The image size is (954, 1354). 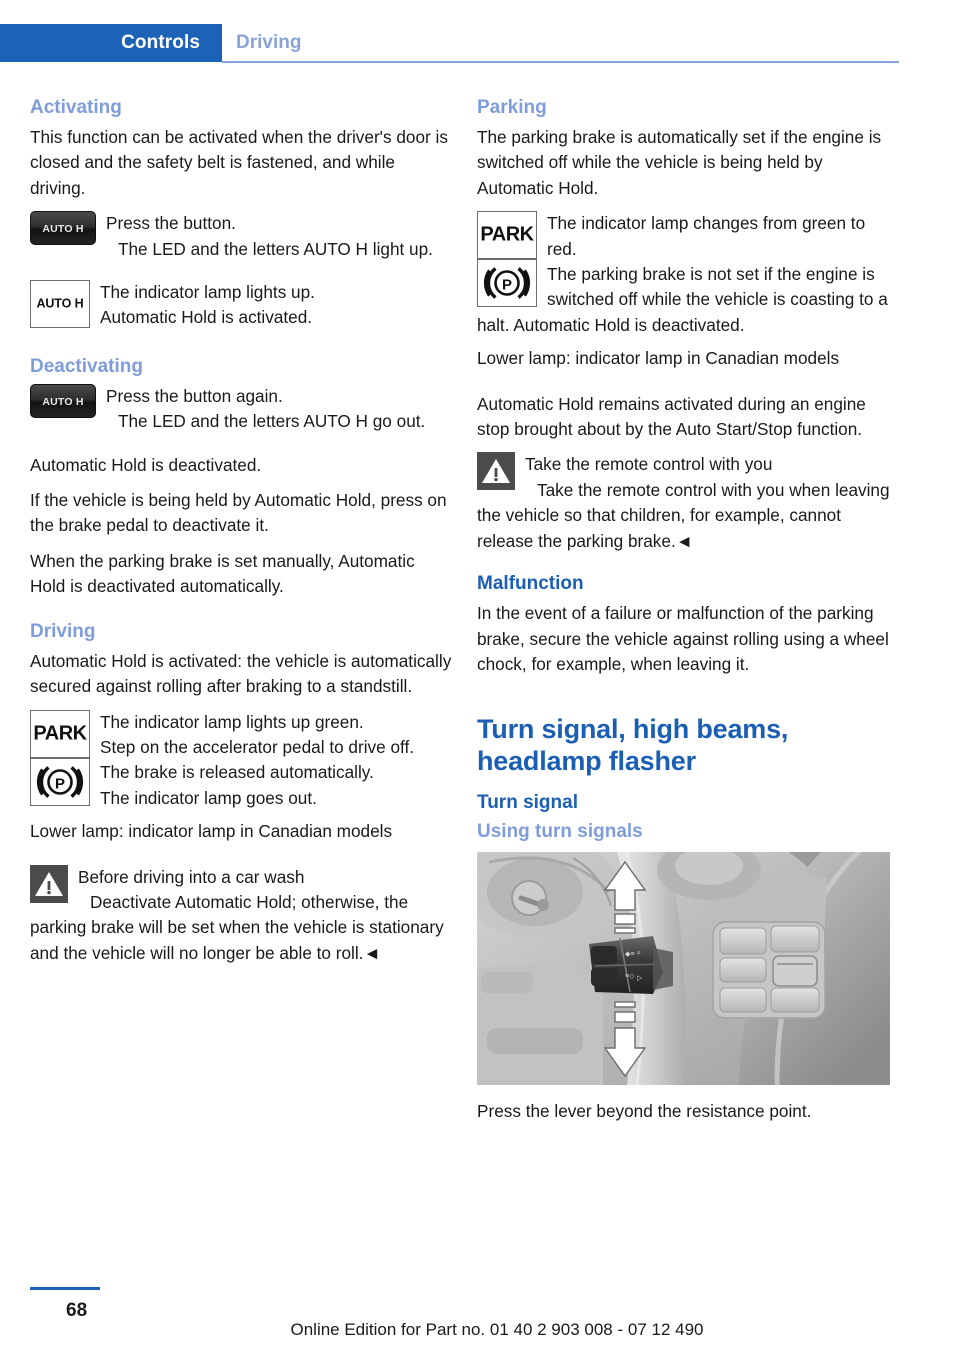 What do you see at coordinates (530, 584) in the screenshot?
I see `heading-malfunction: Malfunction` at bounding box center [530, 584].